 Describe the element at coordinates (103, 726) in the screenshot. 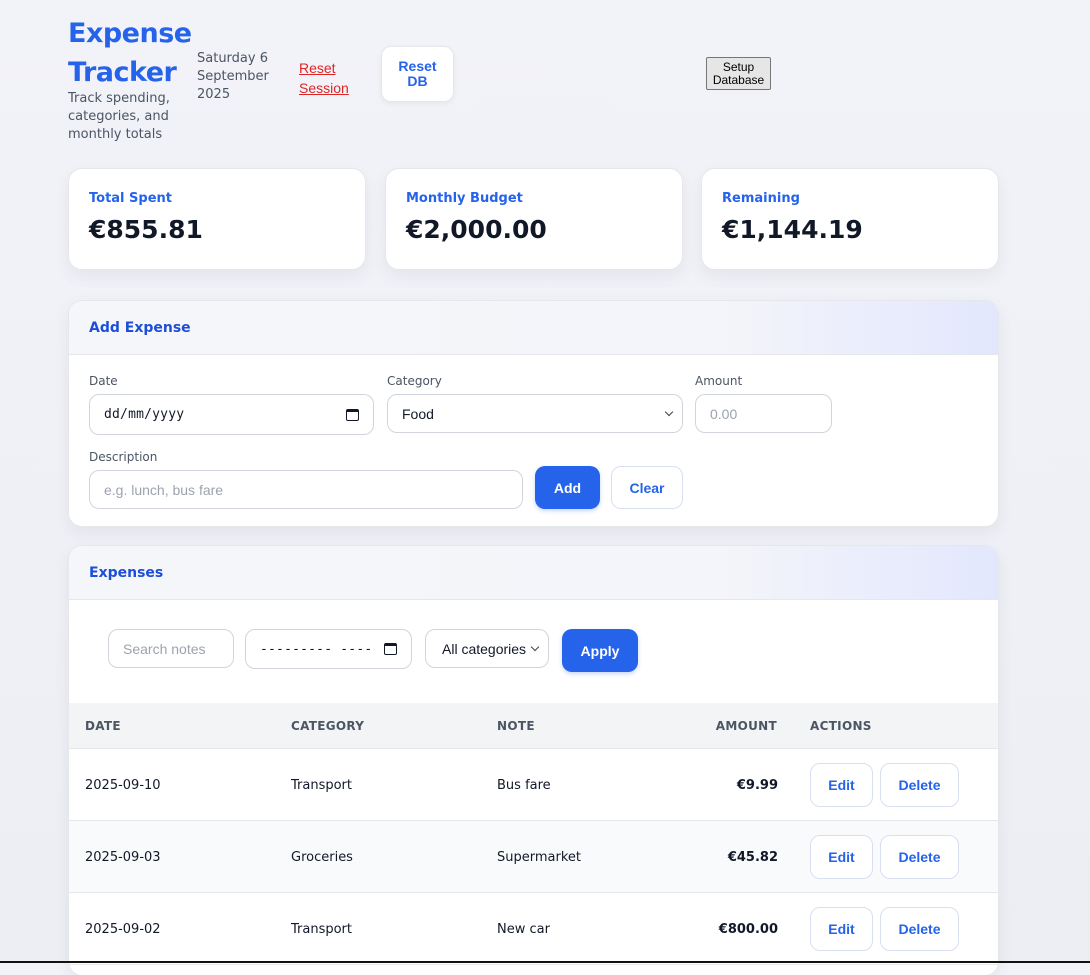

I see `column-header-date: DATE` at that location.